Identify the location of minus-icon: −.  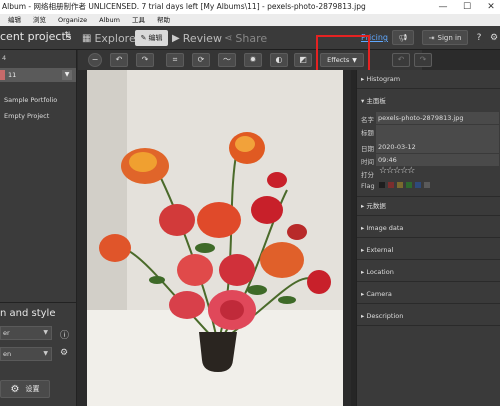
(95, 60).